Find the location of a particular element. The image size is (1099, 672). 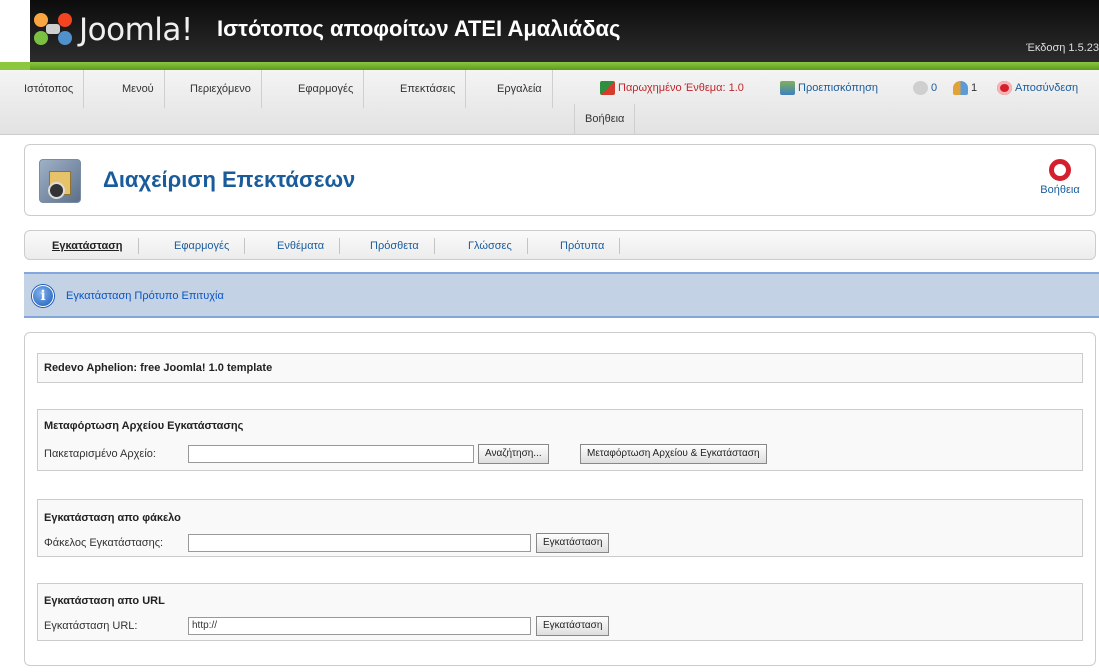

install-url-button: Εγκατάσταση is located at coordinates (573, 626).